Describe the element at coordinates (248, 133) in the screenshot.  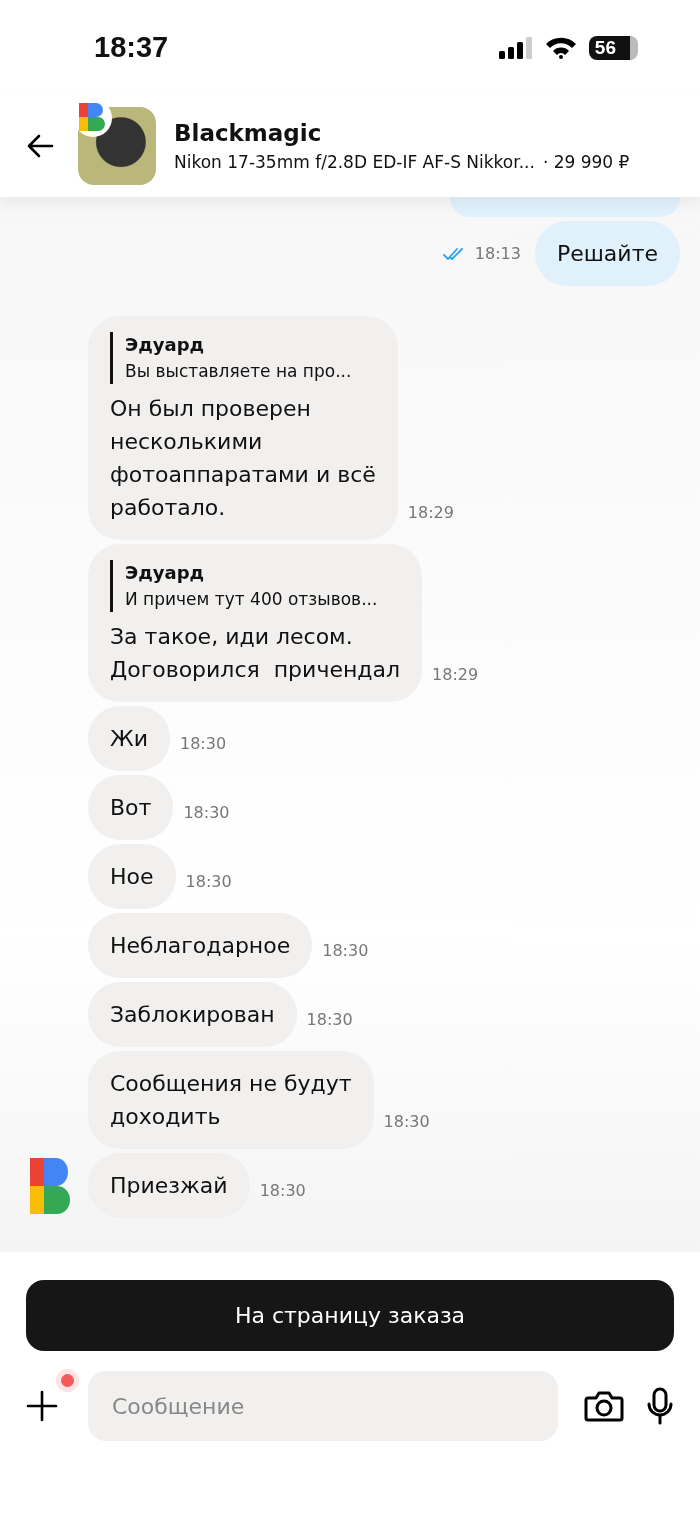
I see `seller-name: Blackmagic` at that location.